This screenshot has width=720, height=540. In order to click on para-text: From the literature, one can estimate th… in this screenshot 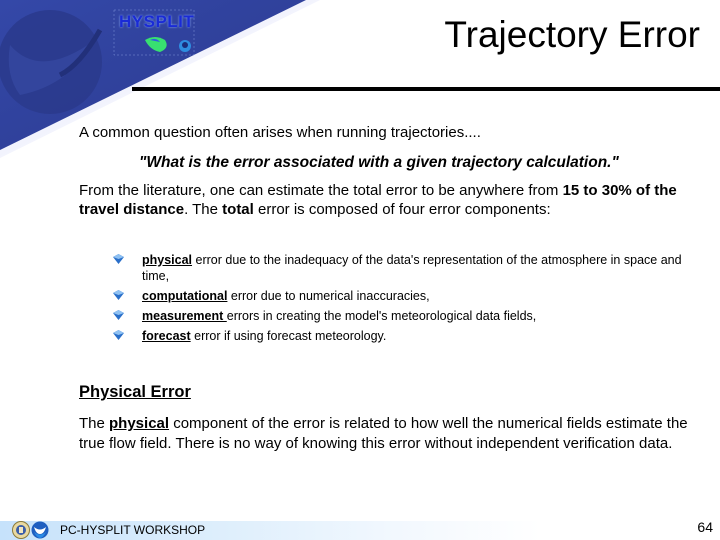, I will do `click(321, 190)`.